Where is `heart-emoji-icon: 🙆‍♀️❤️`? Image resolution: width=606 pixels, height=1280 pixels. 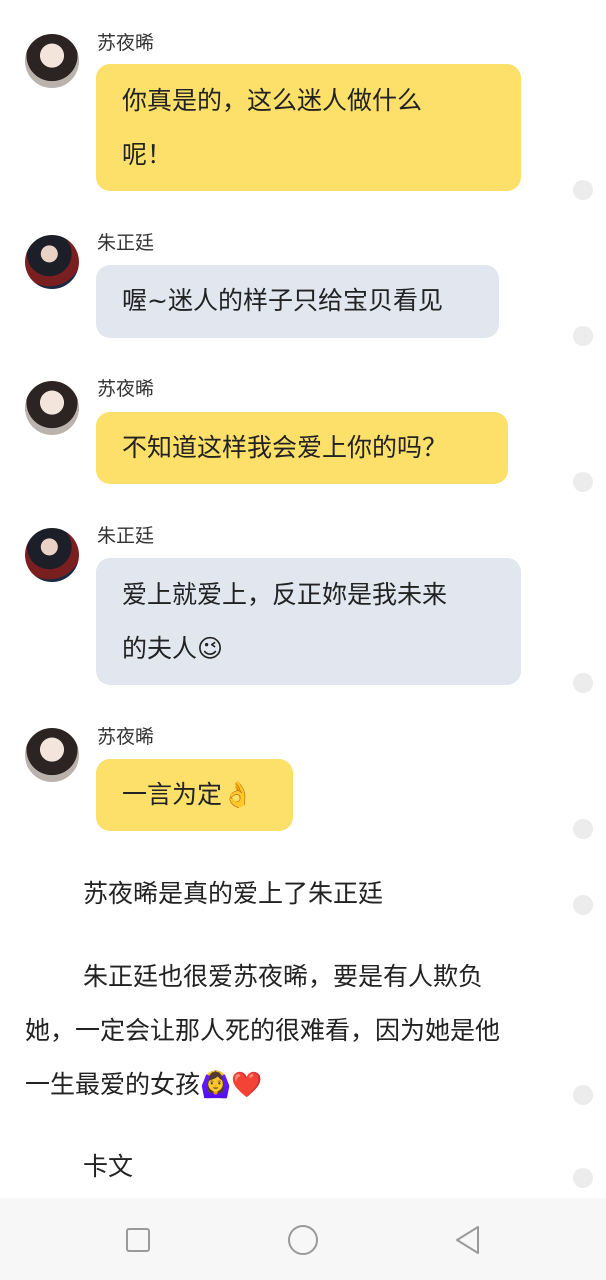
heart-emoji-icon: 🙆‍♀️❤️ is located at coordinates (231, 1084).